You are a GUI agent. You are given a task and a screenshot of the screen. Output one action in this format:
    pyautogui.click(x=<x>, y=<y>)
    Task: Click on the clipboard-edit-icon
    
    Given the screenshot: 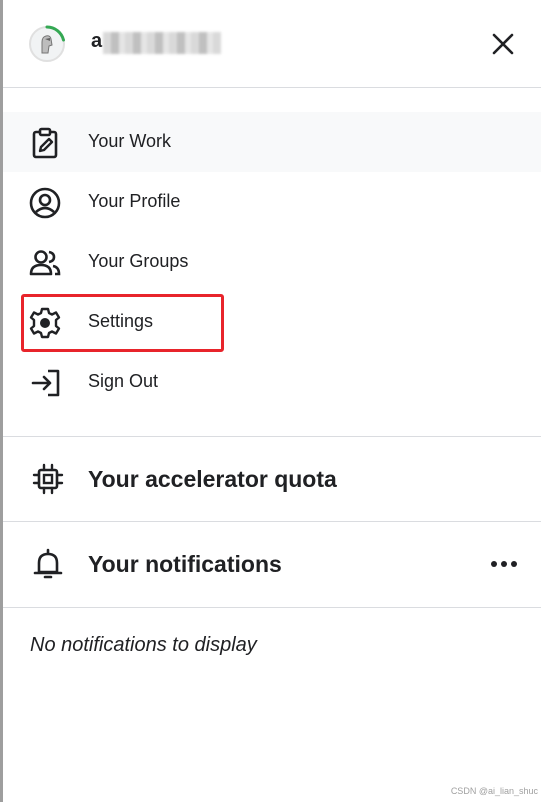 What is the action you would take?
    pyautogui.click(x=45, y=143)
    